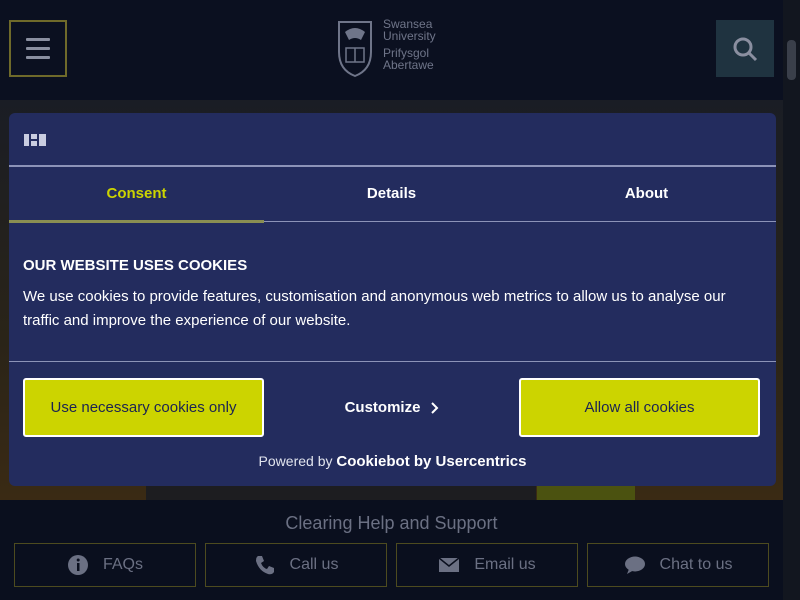 This screenshot has width=800, height=600. Describe the element at coordinates (78, 565) in the screenshot. I see `info-icon` at that location.